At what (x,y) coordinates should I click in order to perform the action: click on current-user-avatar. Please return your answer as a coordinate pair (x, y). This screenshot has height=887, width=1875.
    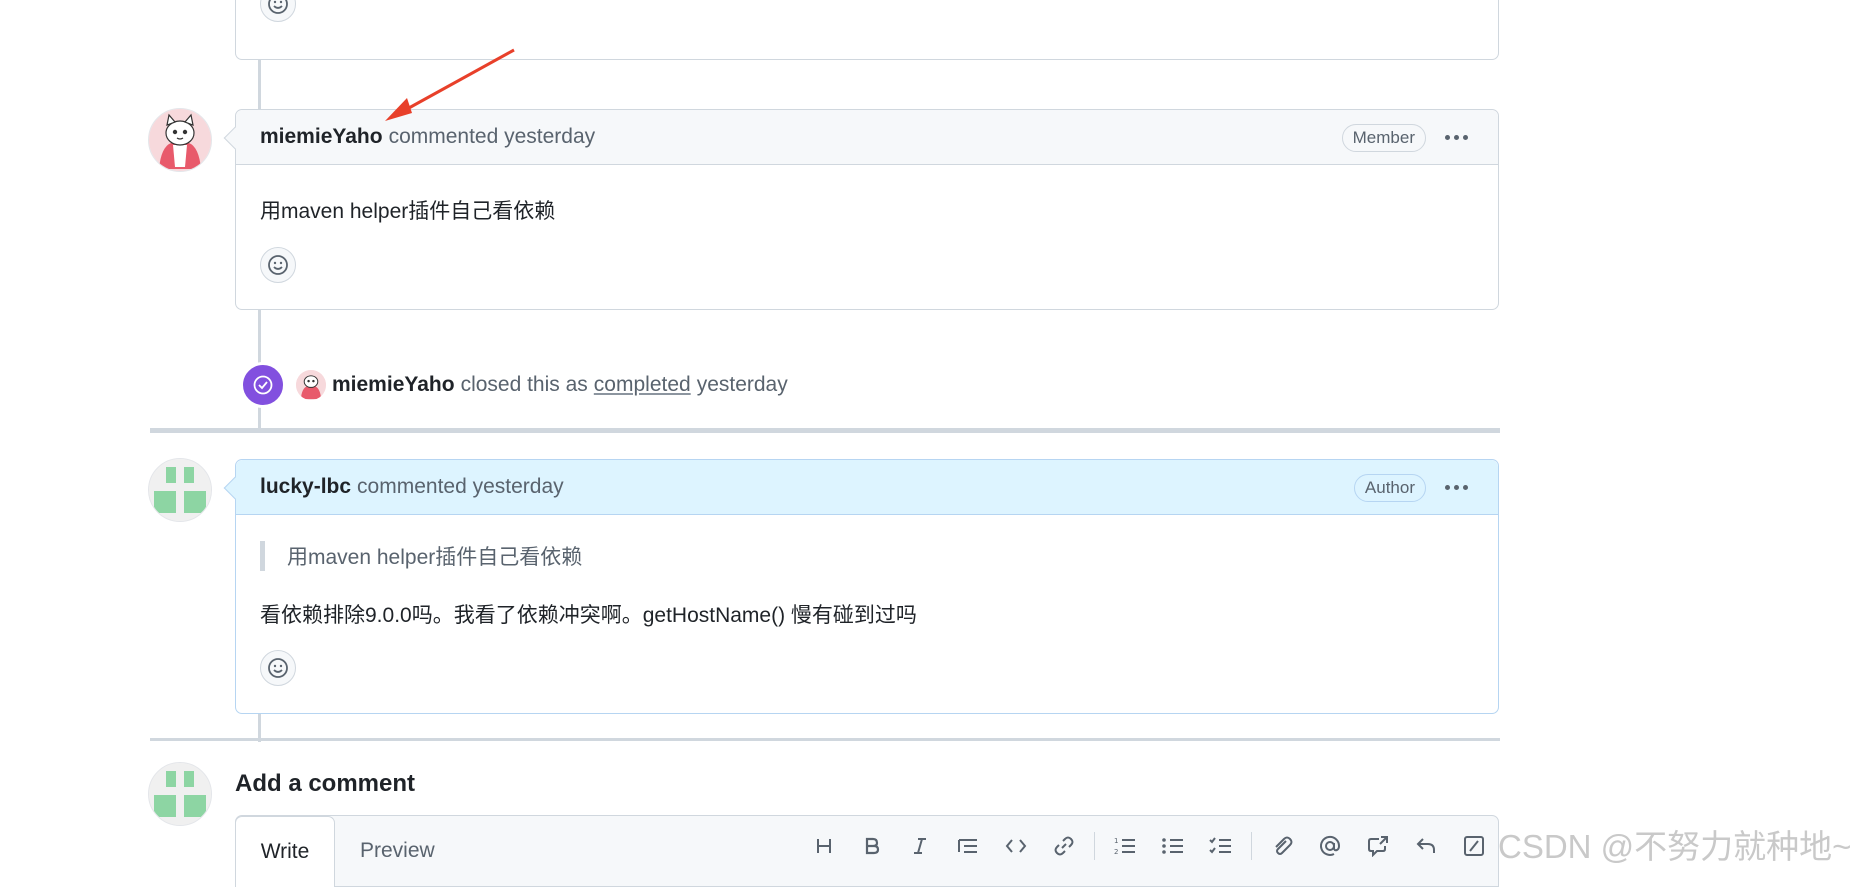
    Looking at the image, I should click on (180, 794).